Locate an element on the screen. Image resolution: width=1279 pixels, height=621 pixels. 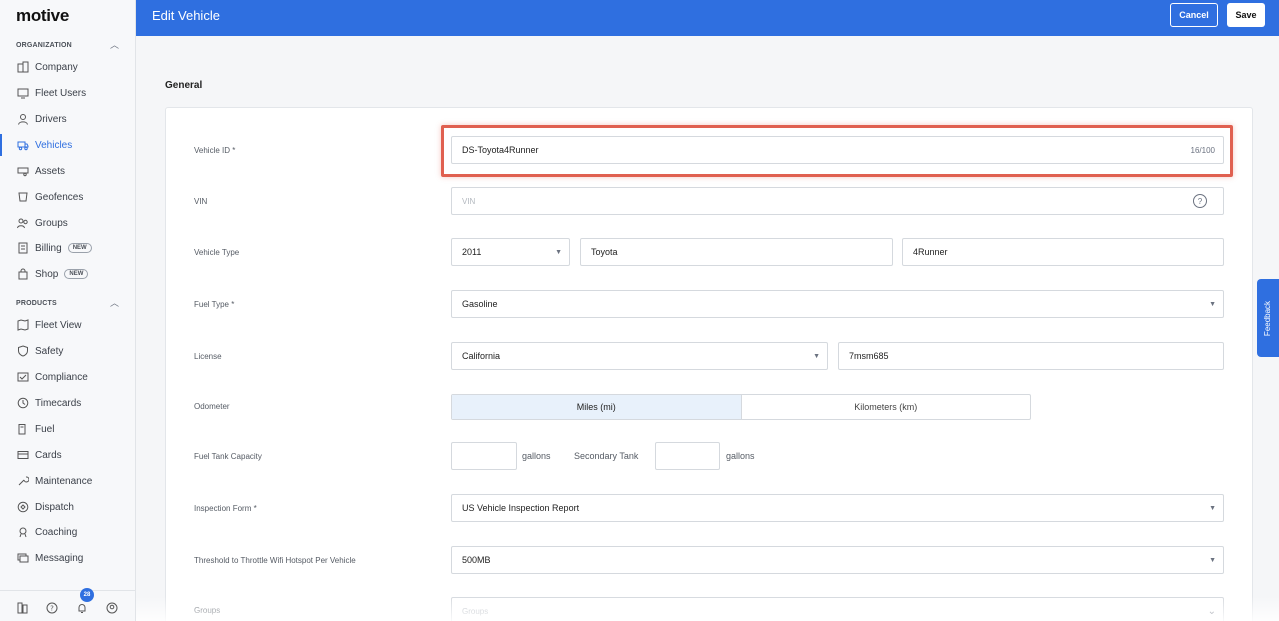
groups-select: Groups ⌄ is located at coordinates (837, 609).